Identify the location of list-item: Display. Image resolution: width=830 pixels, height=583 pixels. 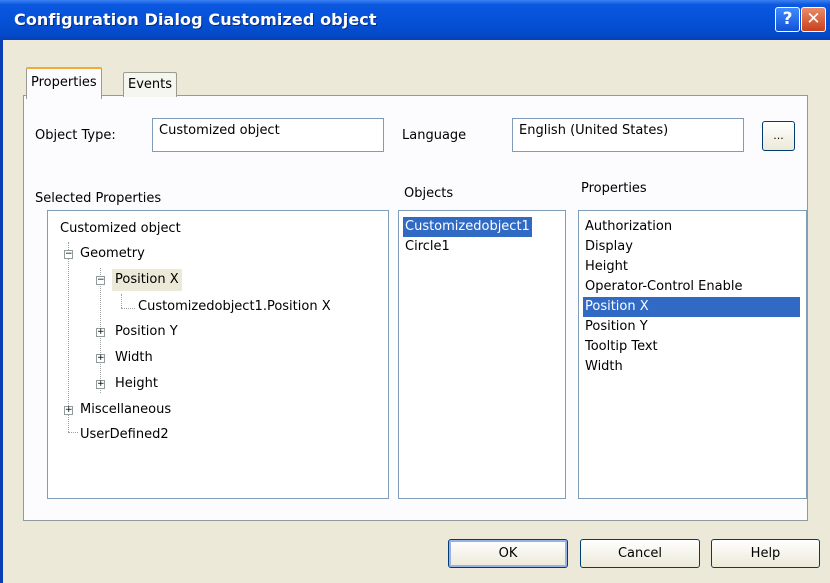
(609, 247).